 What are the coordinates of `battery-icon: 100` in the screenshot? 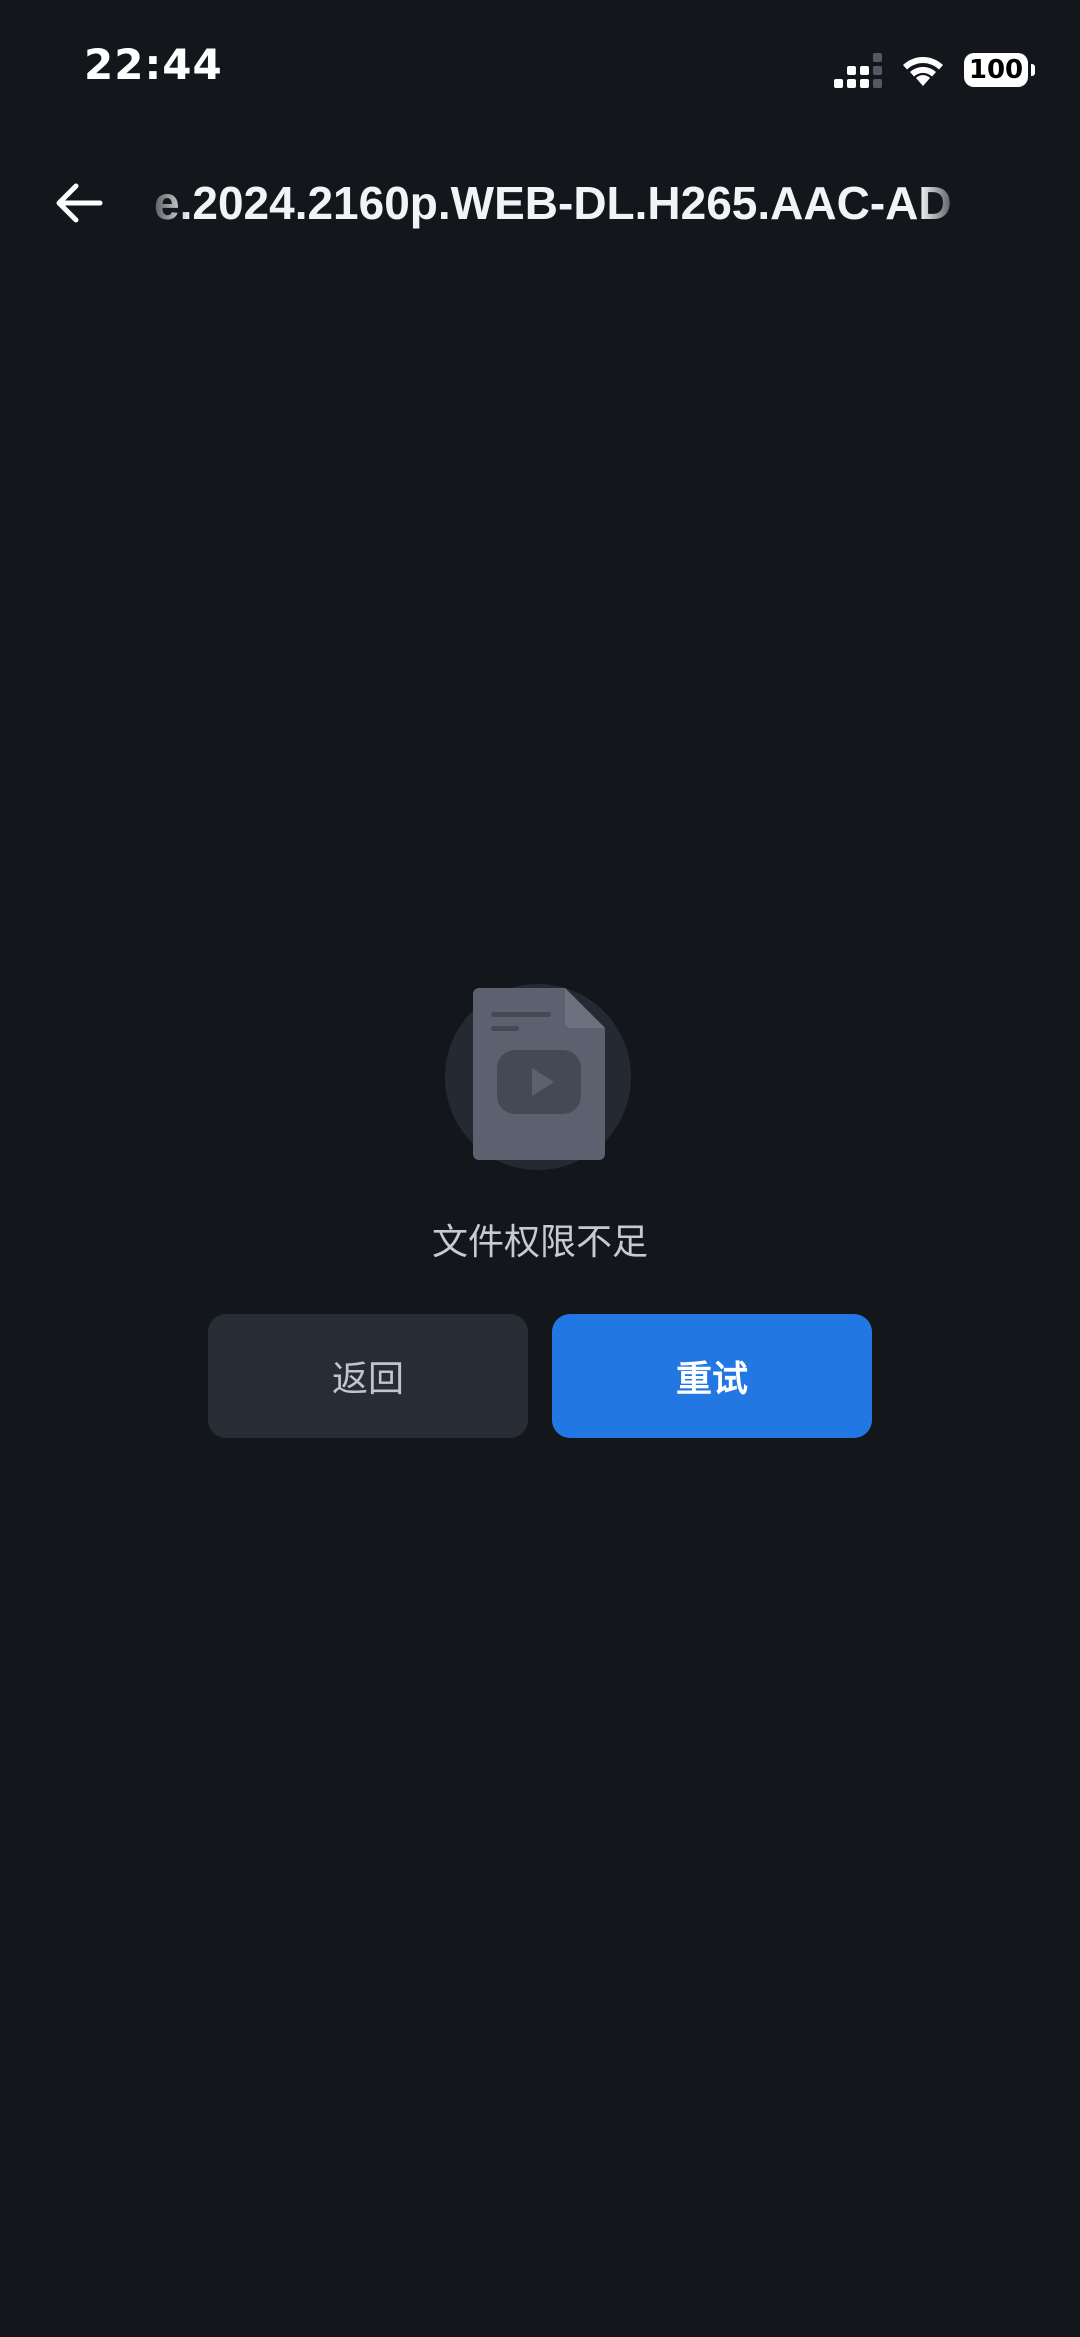 It's located at (999, 70).